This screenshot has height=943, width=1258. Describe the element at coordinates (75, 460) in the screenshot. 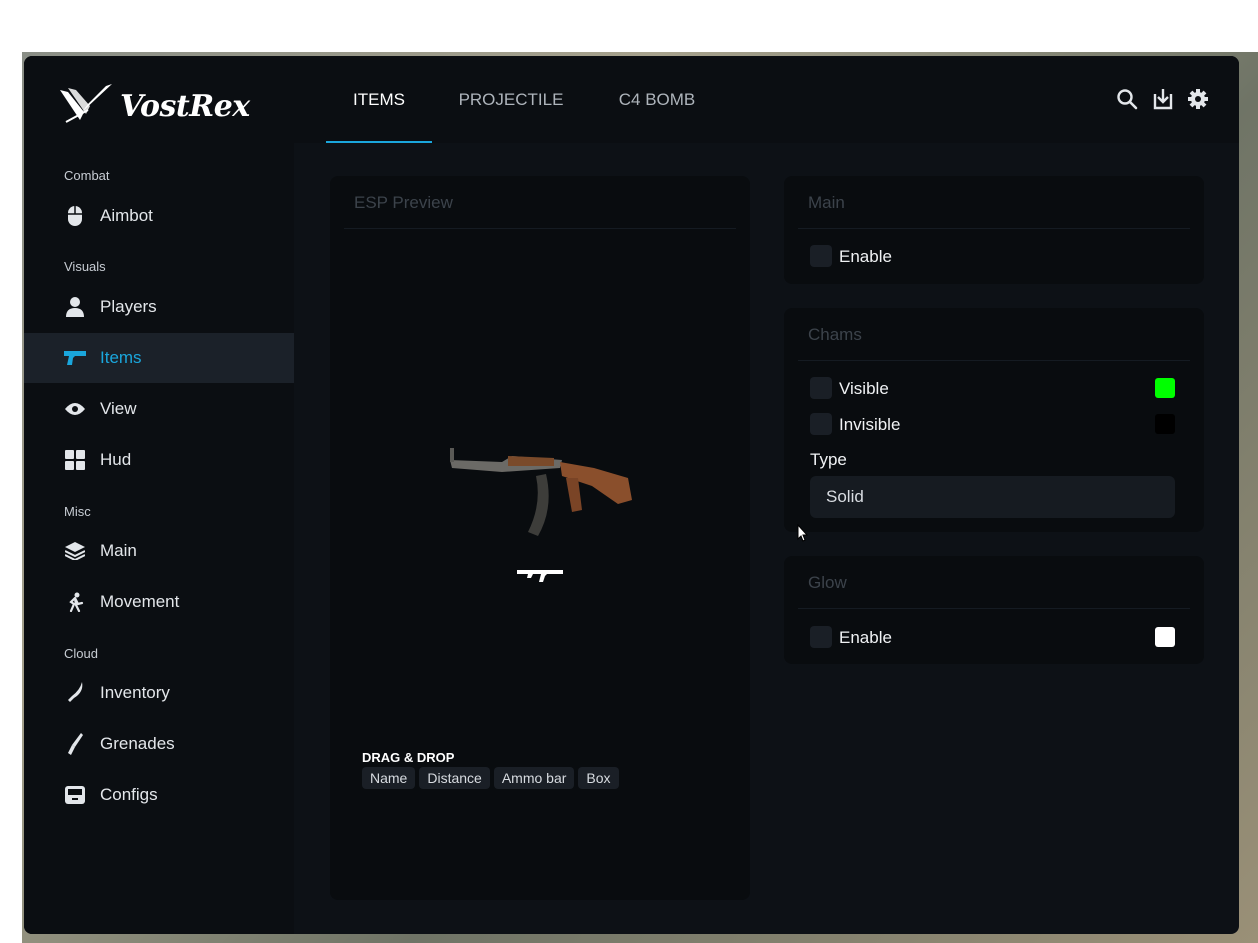

I see `grid-icon` at that location.